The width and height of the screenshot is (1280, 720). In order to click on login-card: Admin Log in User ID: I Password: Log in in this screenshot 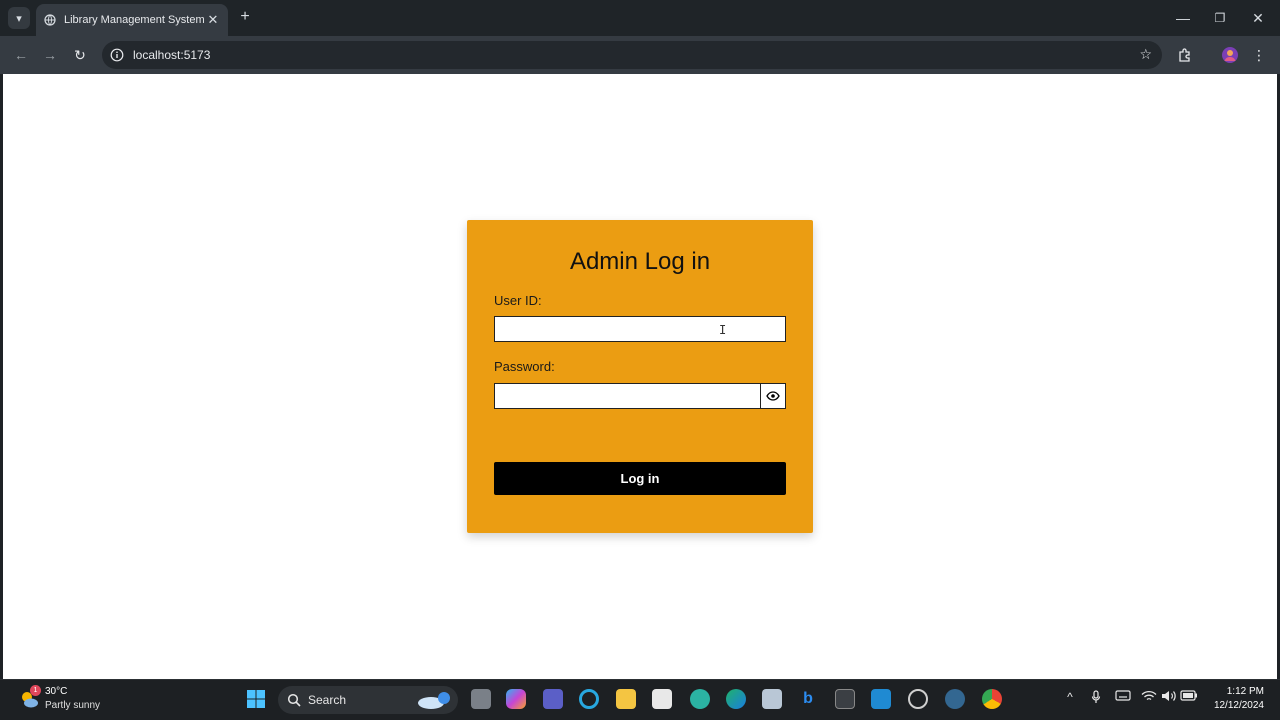, I will do `click(640, 376)`.